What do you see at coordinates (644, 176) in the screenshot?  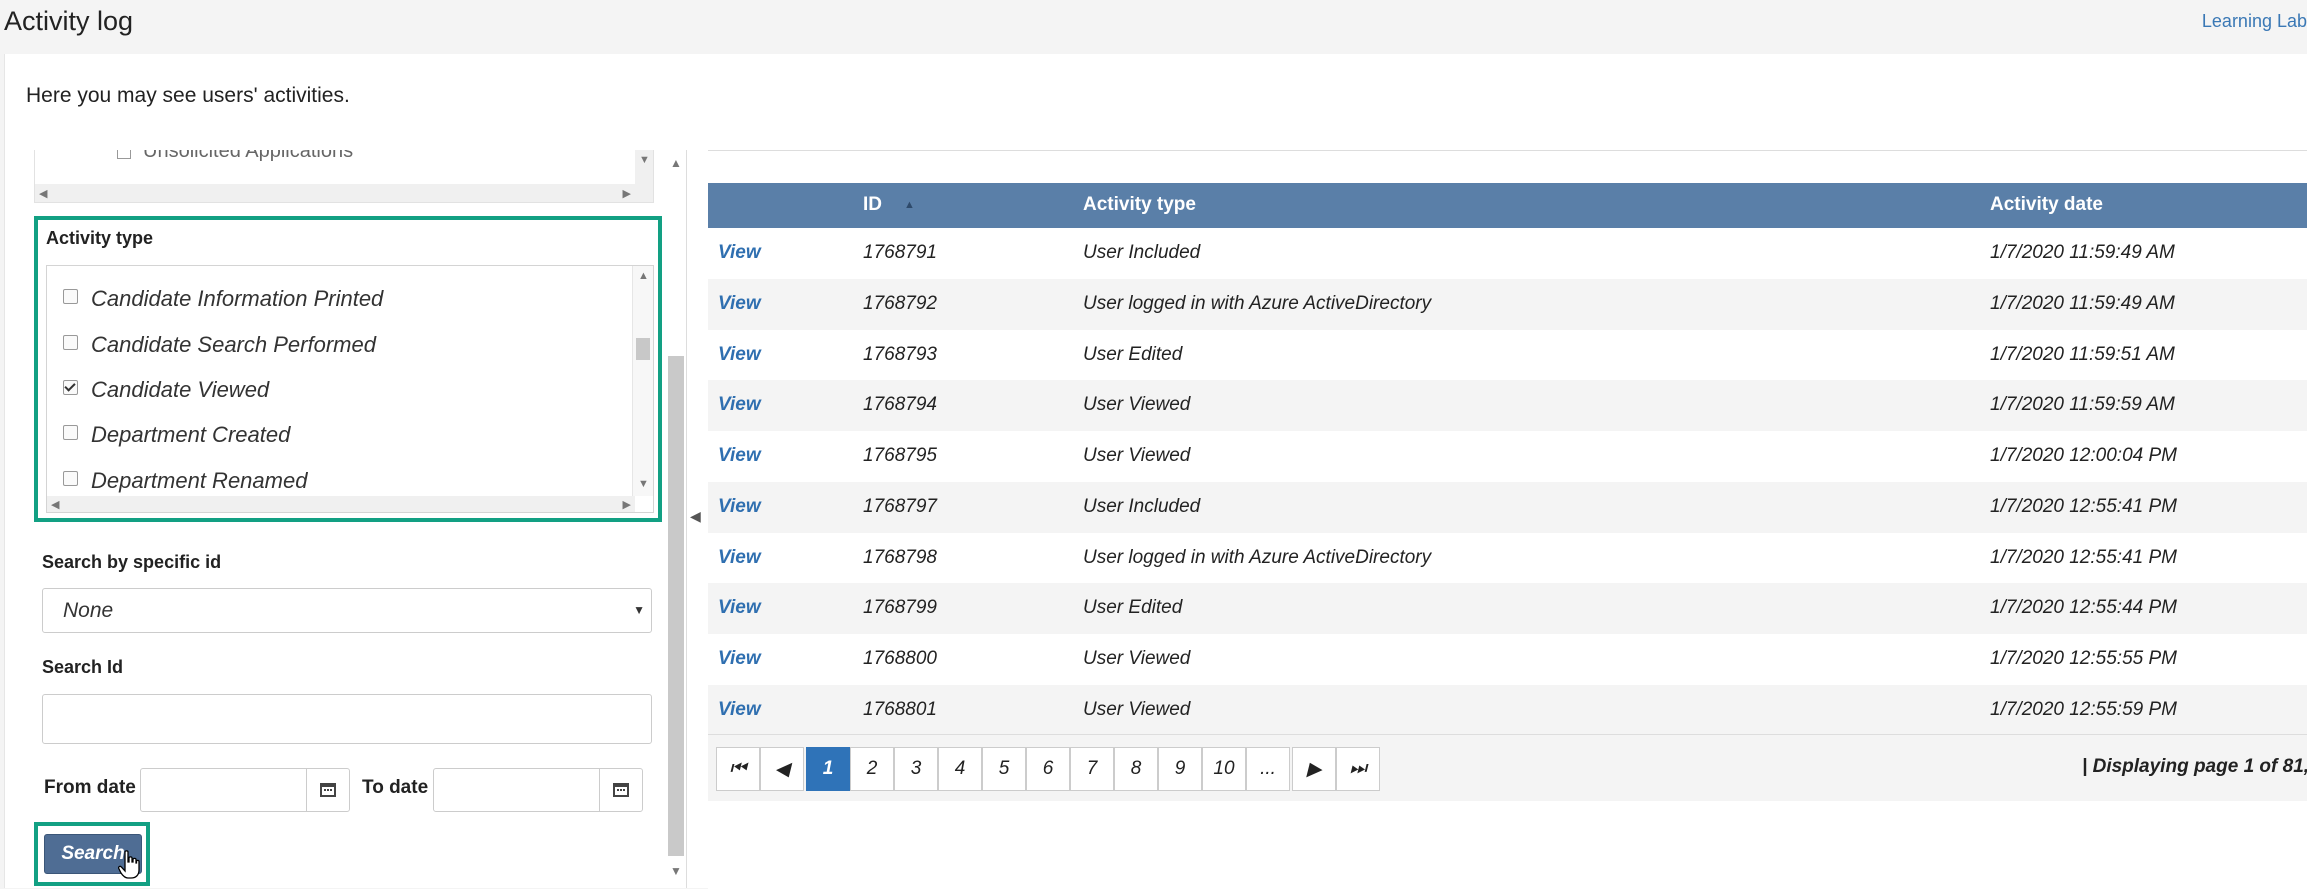 I see `tree-vertical-scrollbar: ▼` at bounding box center [644, 176].